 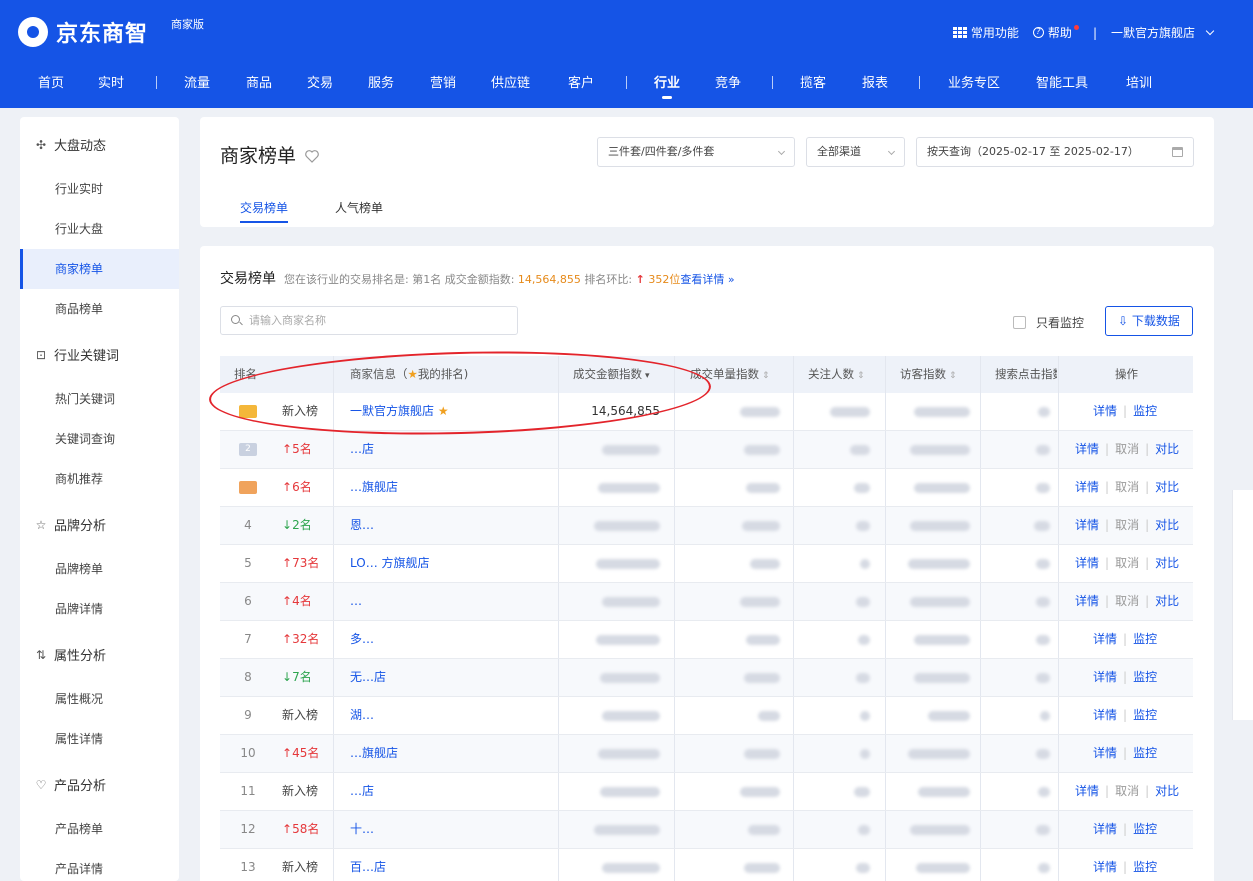 I want to click on sidebar-item-merchant-ranking: 商家榜单, so click(x=99, y=269).